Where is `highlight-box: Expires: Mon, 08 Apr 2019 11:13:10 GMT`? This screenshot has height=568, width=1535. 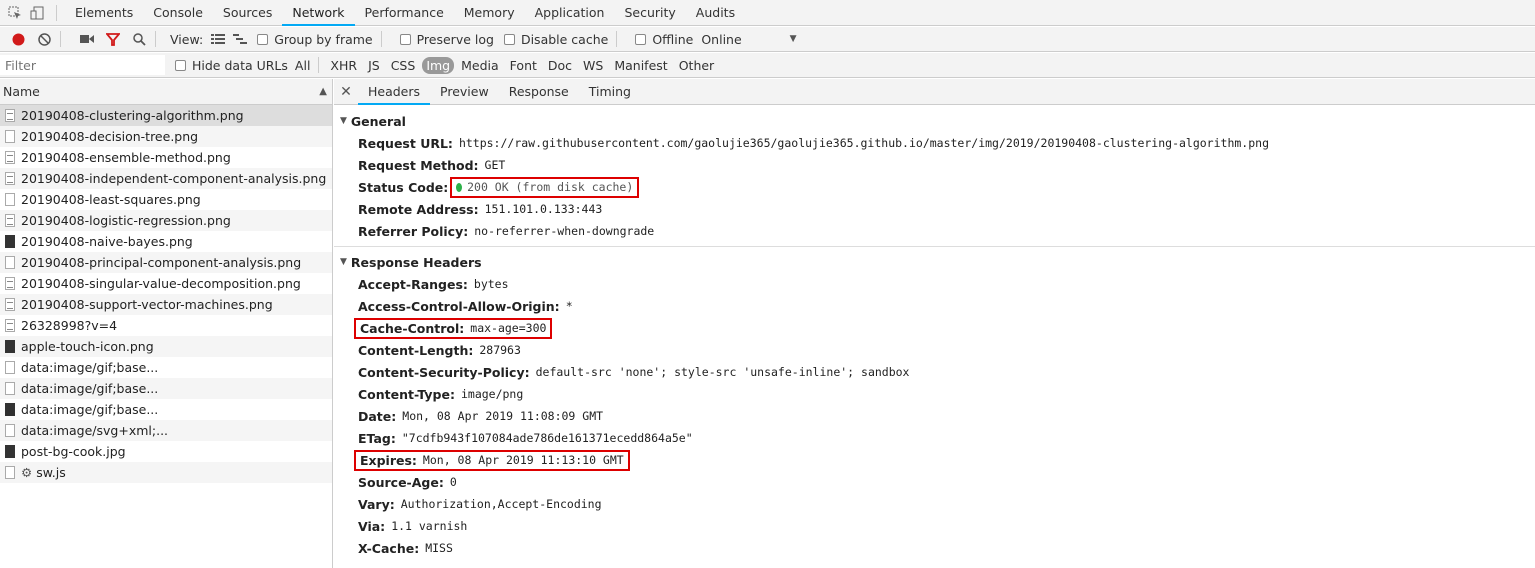
highlight-box: Expires: Mon, 08 Apr 2019 11:13:10 GMT is located at coordinates (492, 460).